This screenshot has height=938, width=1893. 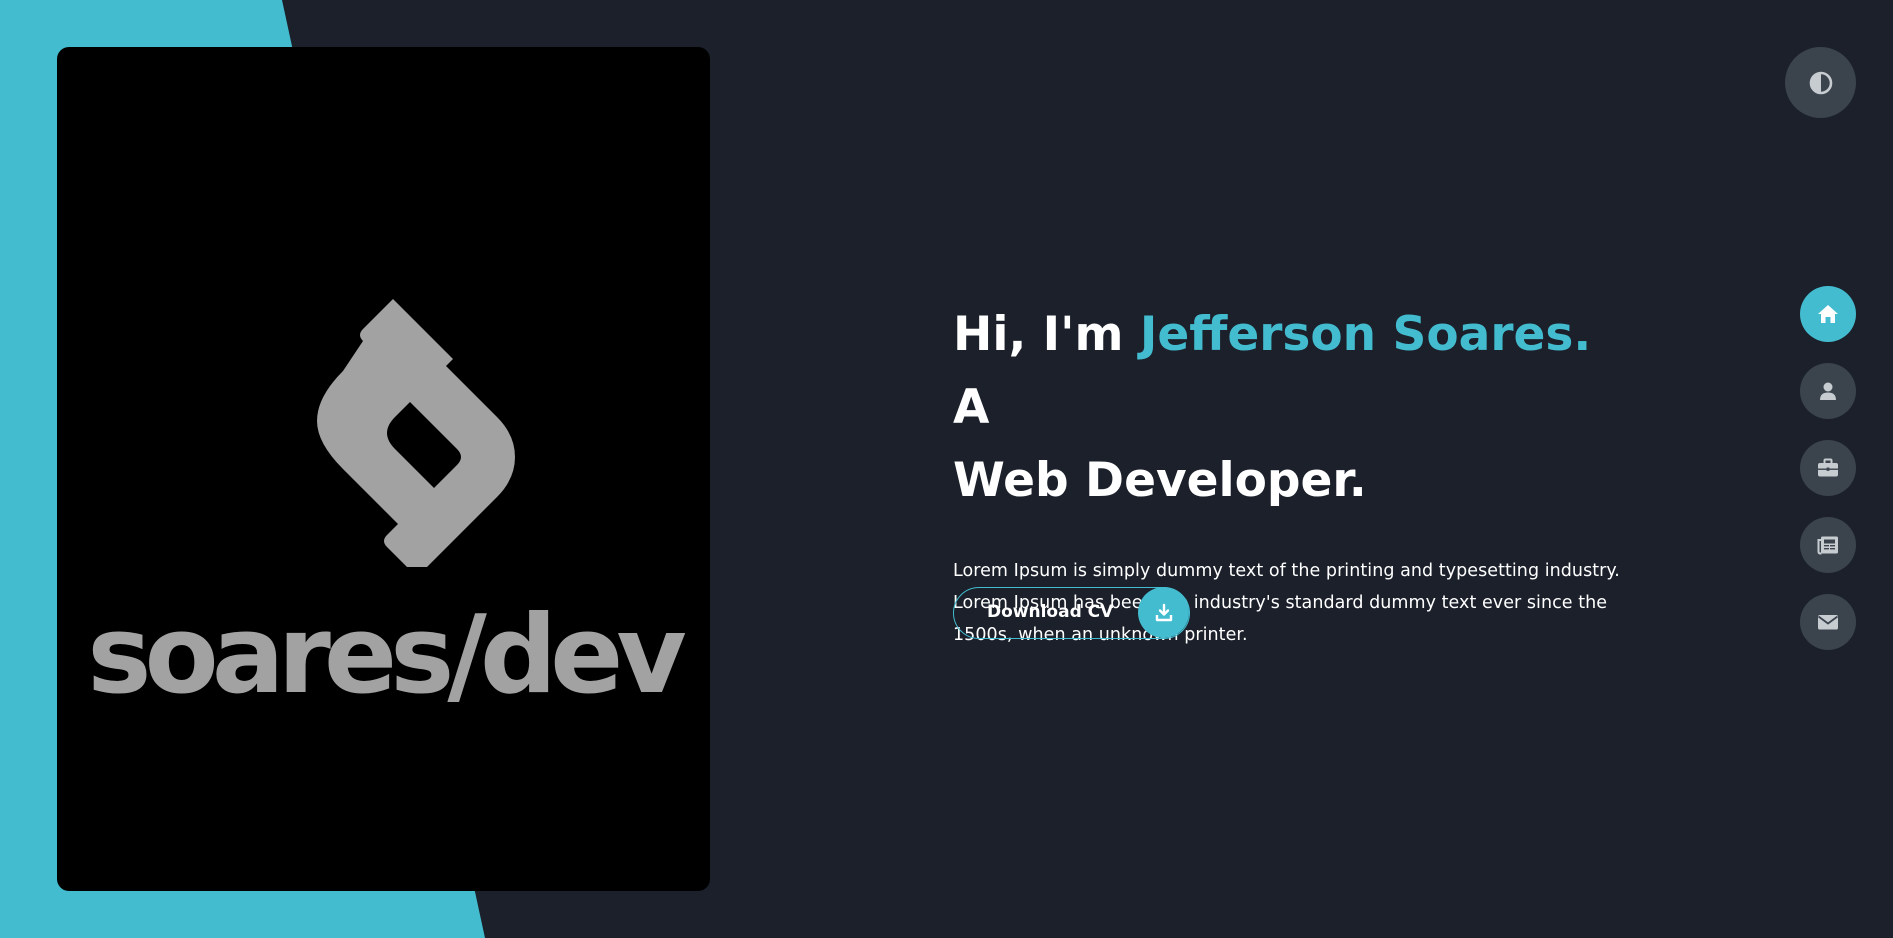 I want to click on envelope-icon, so click(x=1828, y=622).